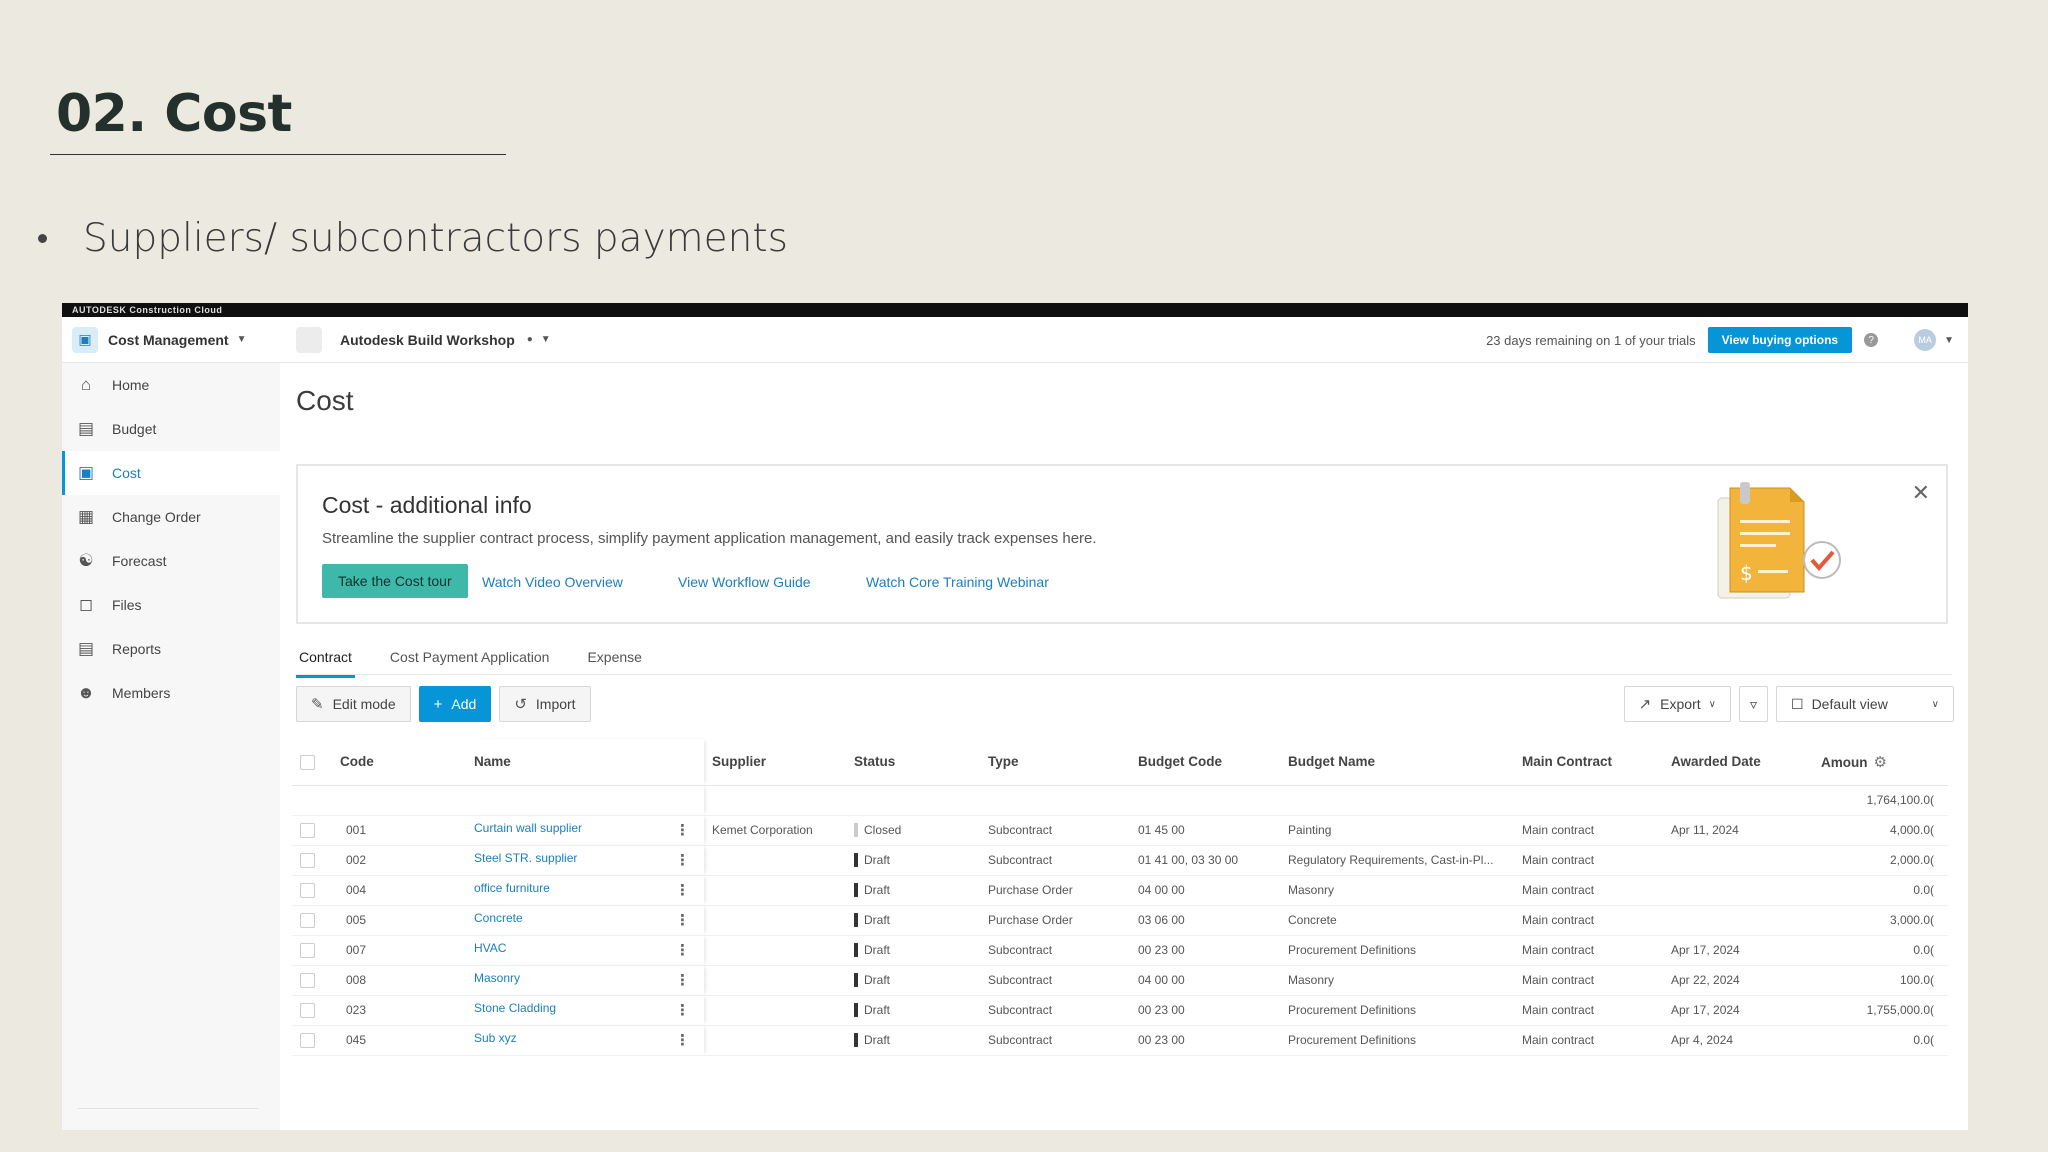 The height and width of the screenshot is (1152, 2048). What do you see at coordinates (1063, 762) in the screenshot?
I see `header-type: Type` at bounding box center [1063, 762].